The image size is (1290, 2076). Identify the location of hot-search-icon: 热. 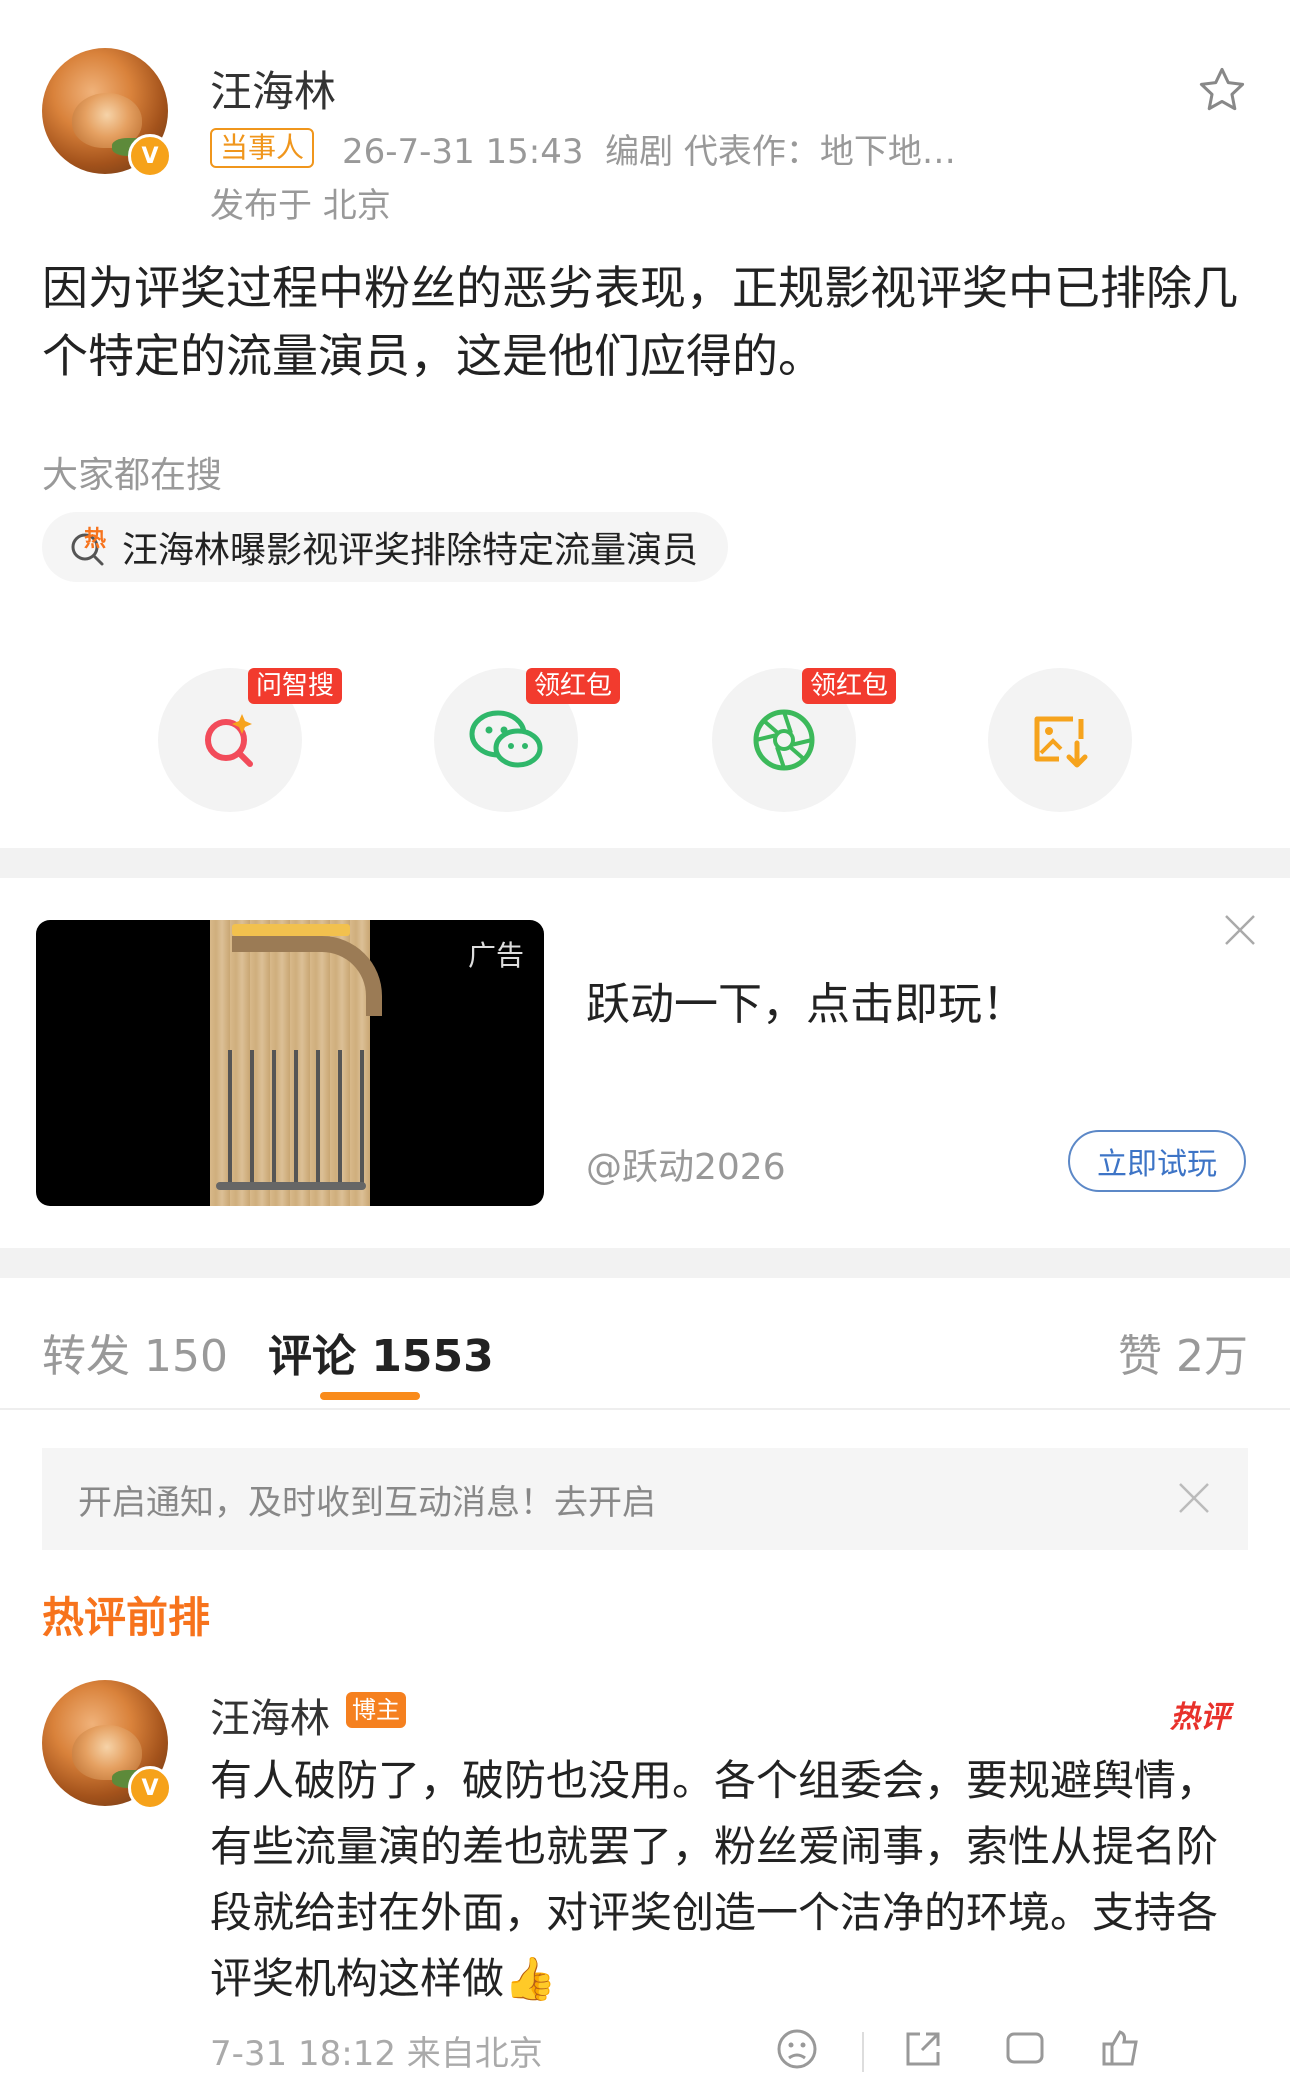
(88, 547).